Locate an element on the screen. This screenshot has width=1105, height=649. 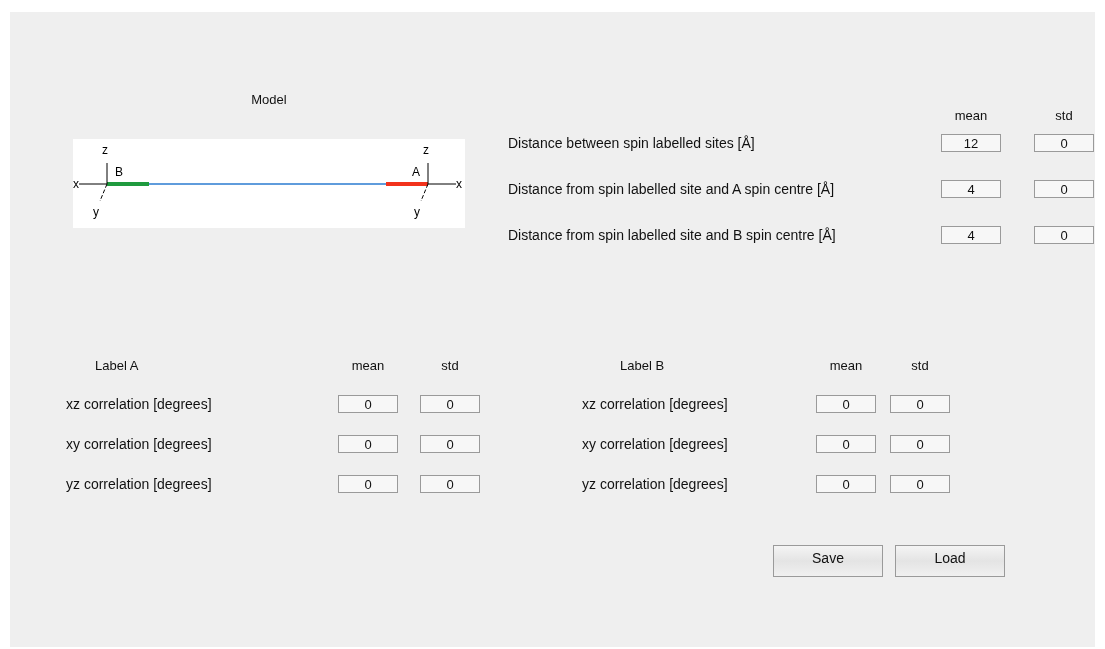
button: Load is located at coordinates (950, 561).